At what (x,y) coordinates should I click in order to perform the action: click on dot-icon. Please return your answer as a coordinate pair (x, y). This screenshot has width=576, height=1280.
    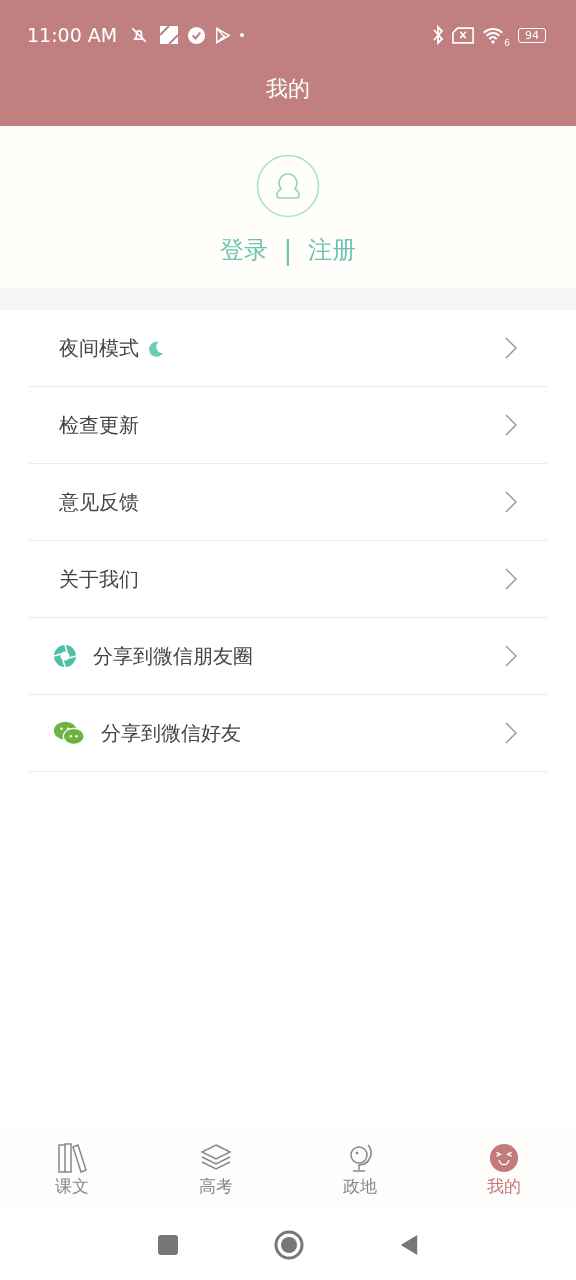
    Looking at the image, I should click on (242, 35).